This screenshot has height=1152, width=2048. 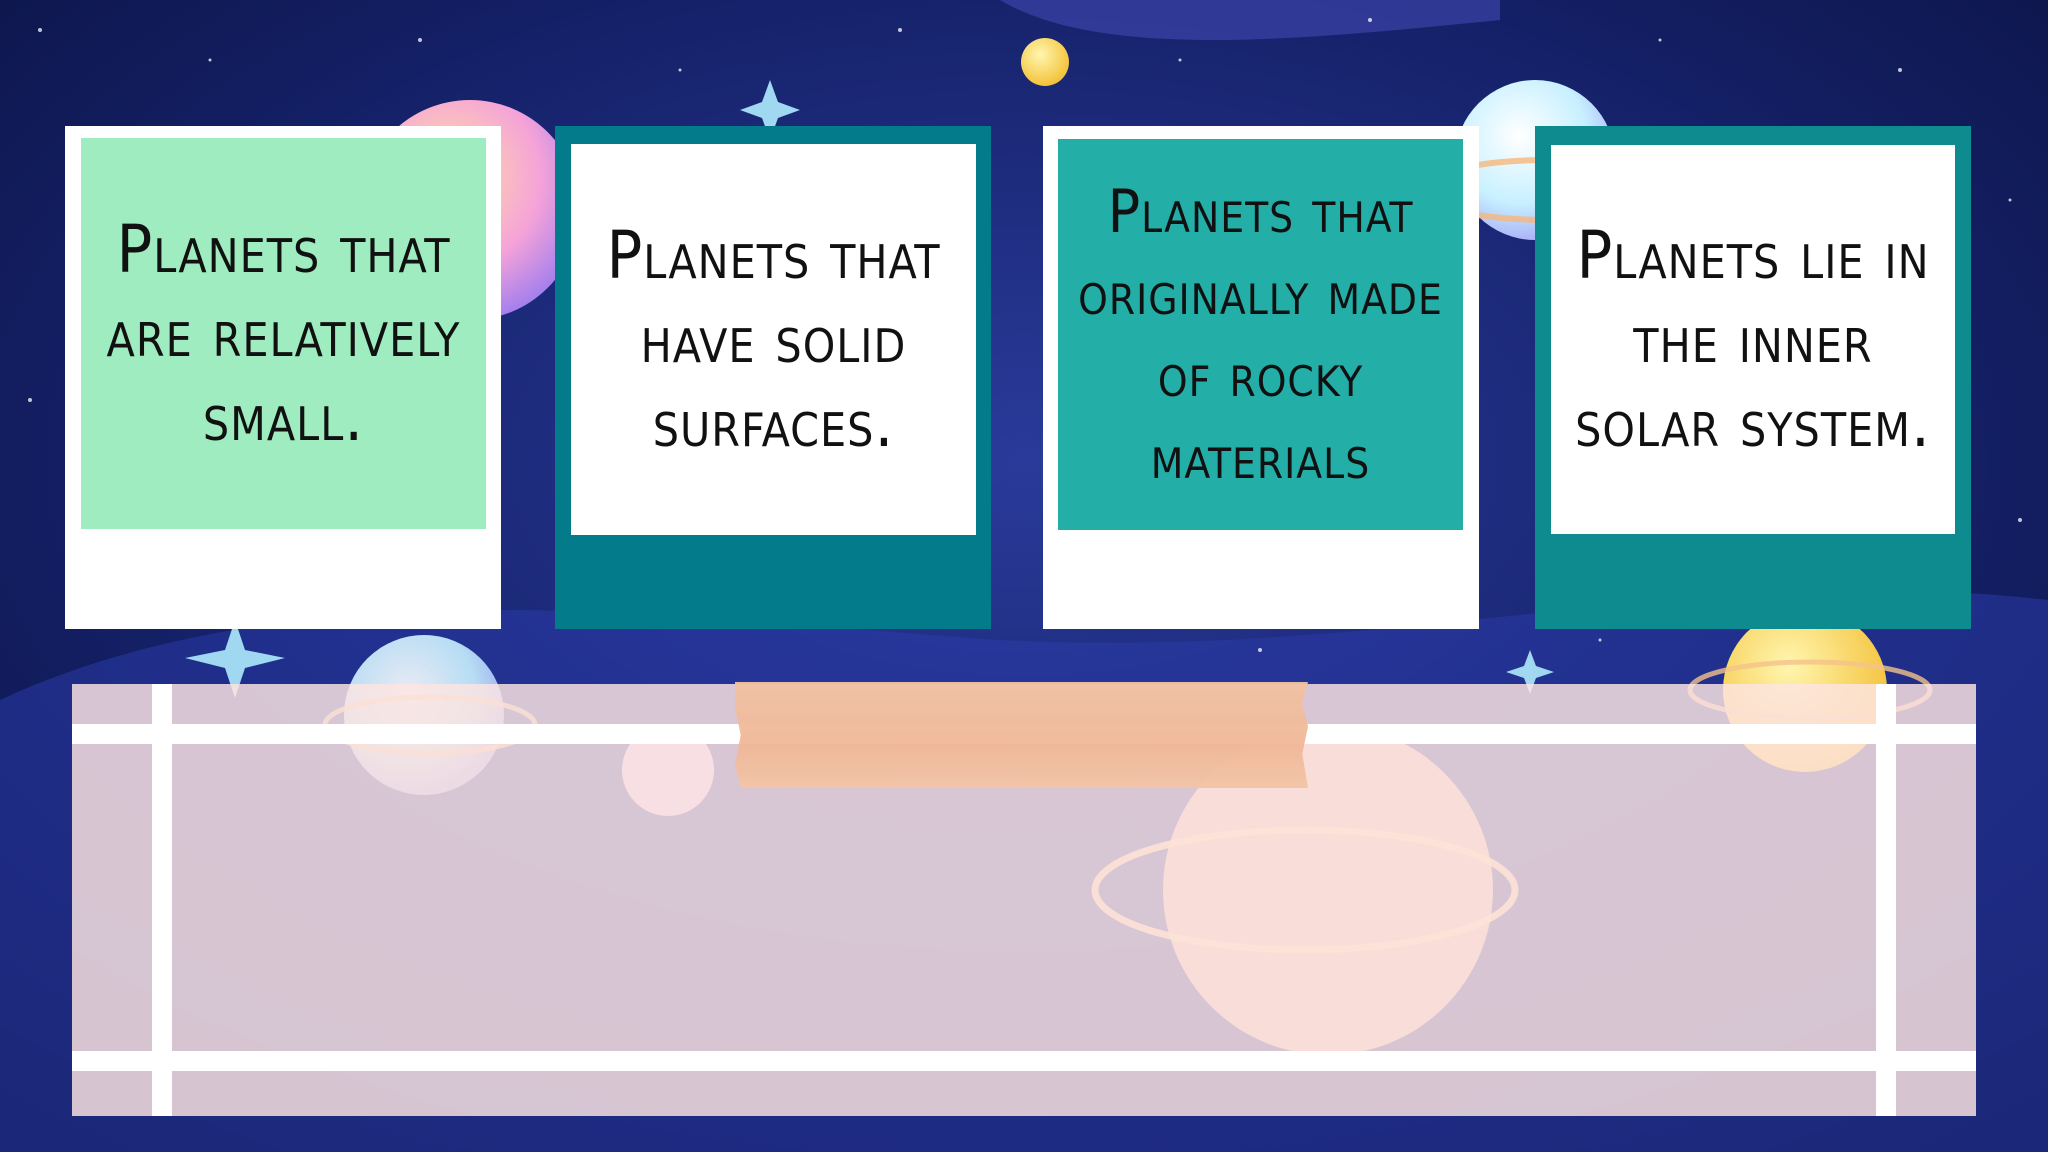 I want to click on fact-card-1-panel: Planets that are relatively small., so click(x=283, y=333).